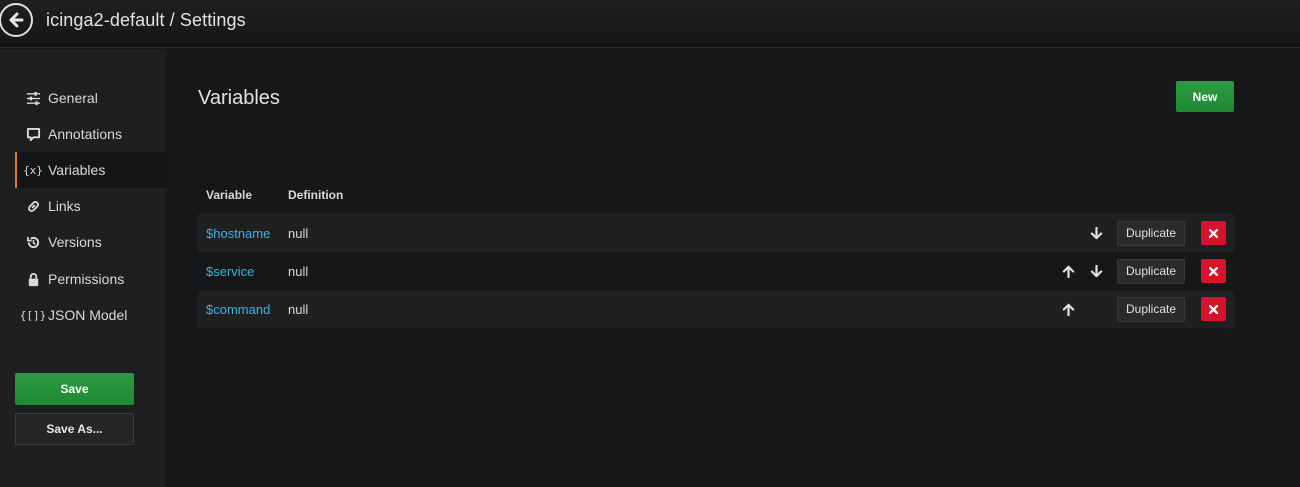 This screenshot has width=1300, height=487. I want to click on sidebar-item-label: Links, so click(64, 206).